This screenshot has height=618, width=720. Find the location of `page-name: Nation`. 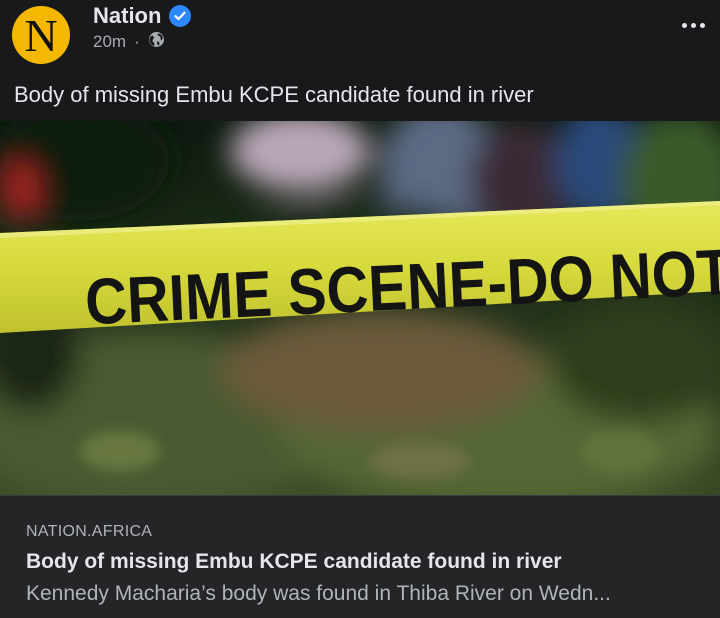

page-name: Nation is located at coordinates (127, 16).